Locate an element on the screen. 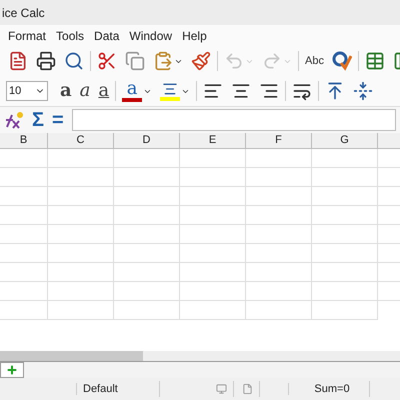 This screenshot has height=400, width=400. column-header: E is located at coordinates (213, 140).